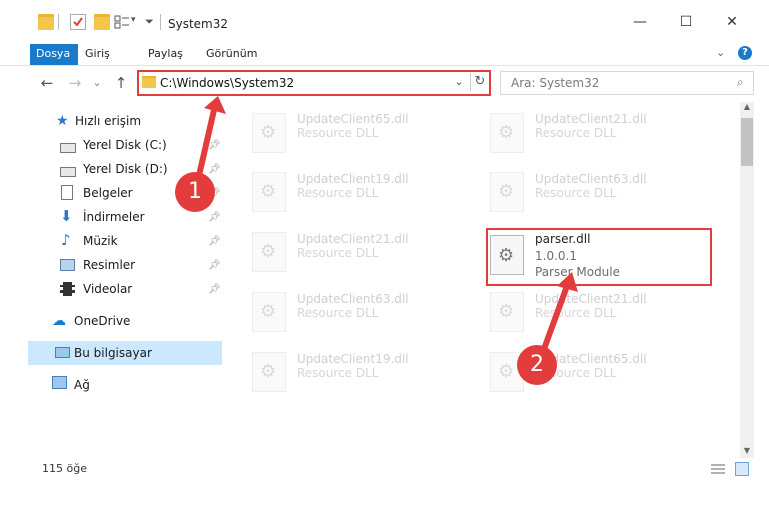 This screenshot has width=769, height=513. Describe the element at coordinates (195, 192) in the screenshot. I see `callout-badge-1: 1` at that location.